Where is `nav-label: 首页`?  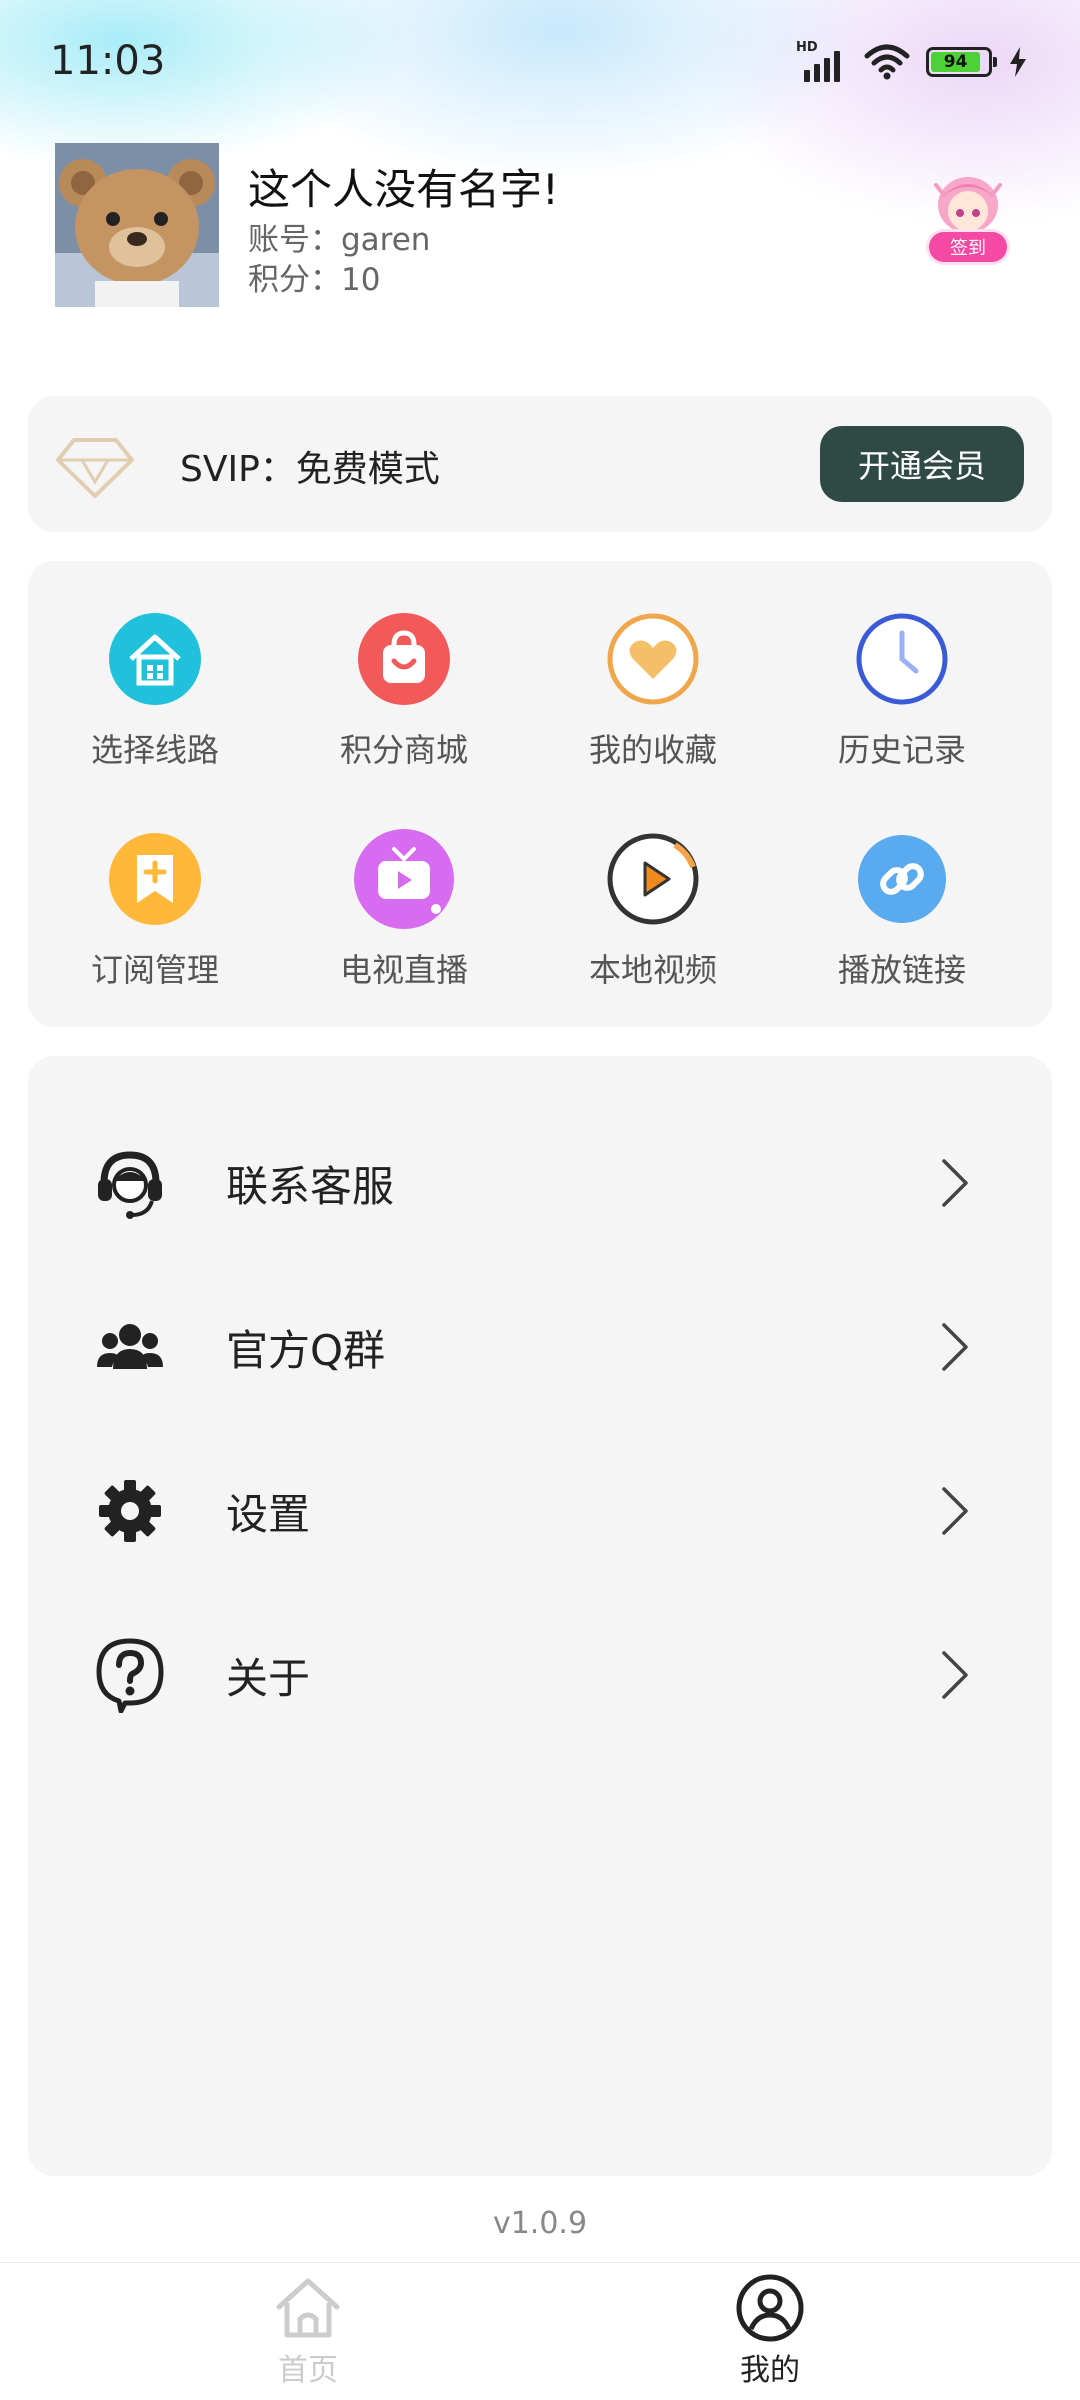 nav-label: 首页 is located at coordinates (308, 2370).